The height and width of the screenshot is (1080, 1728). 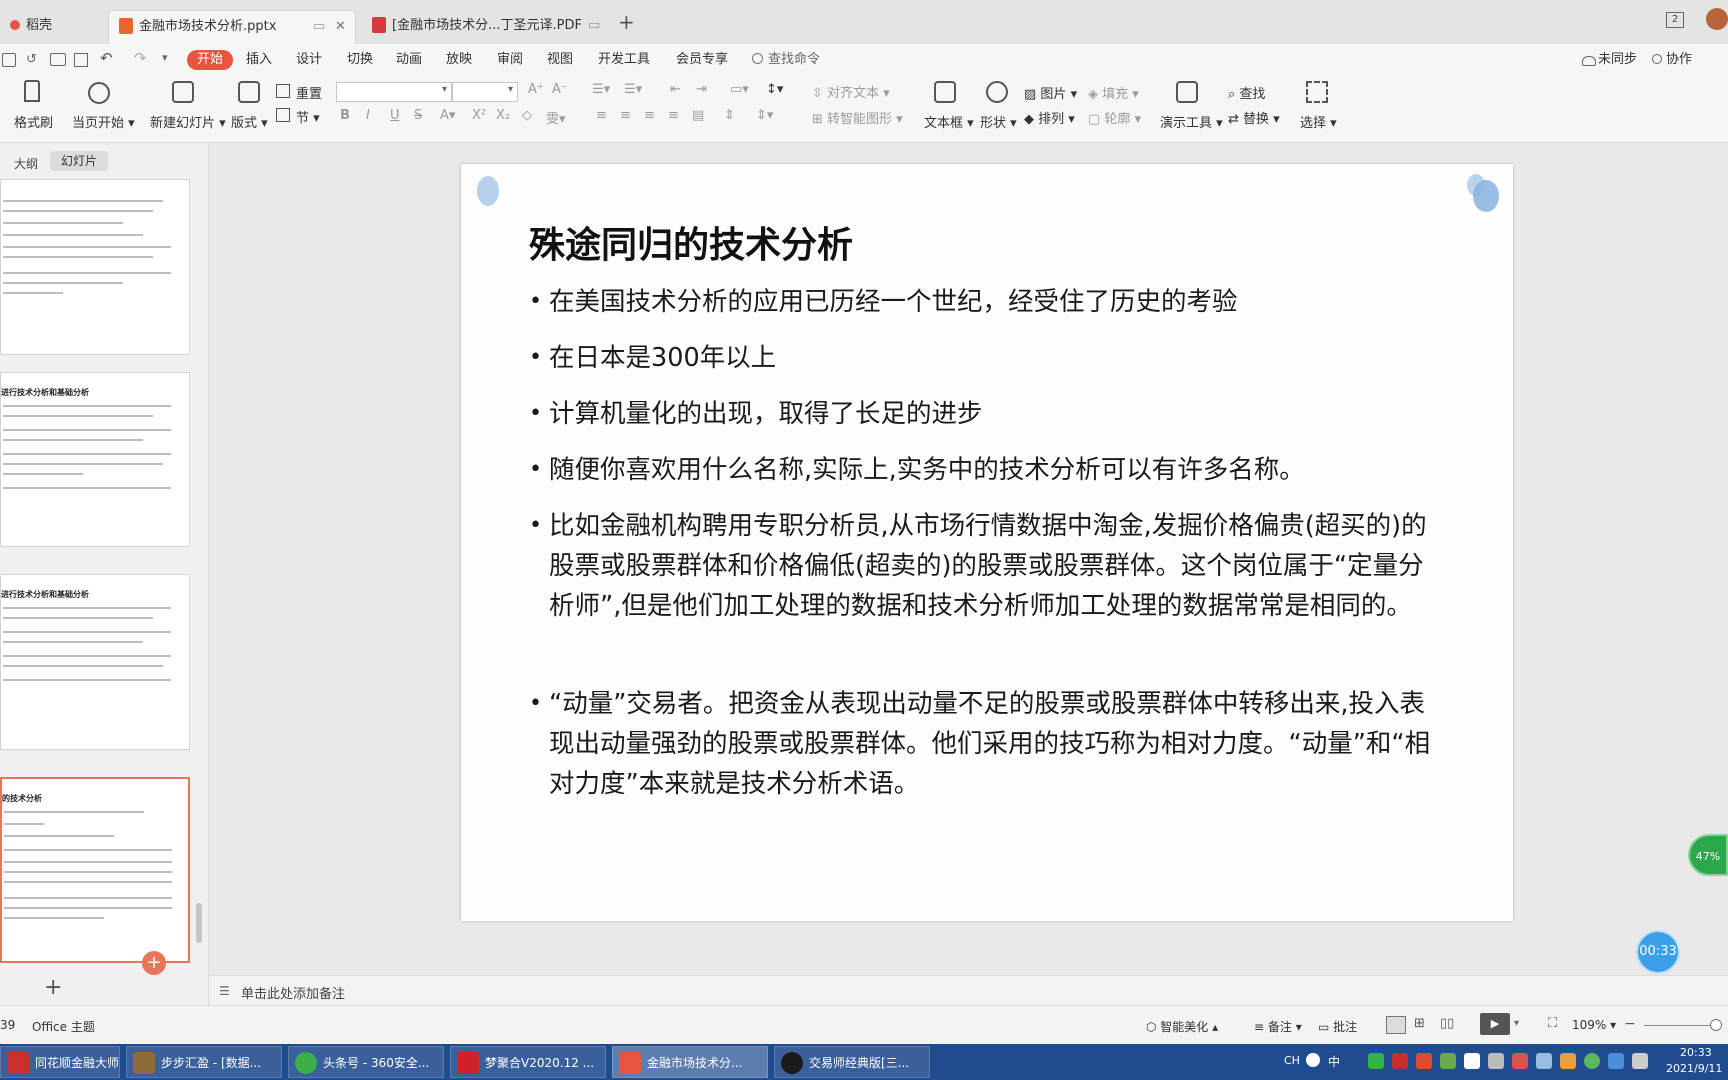 I want to click on fit-window-icon: ⛶, so click(x=1552, y=1023).